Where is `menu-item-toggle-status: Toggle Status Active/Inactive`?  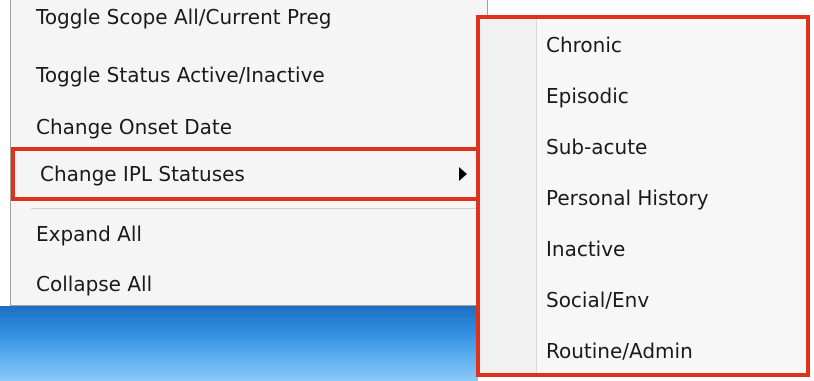 menu-item-toggle-status: Toggle Status Active/Inactive is located at coordinates (249, 75).